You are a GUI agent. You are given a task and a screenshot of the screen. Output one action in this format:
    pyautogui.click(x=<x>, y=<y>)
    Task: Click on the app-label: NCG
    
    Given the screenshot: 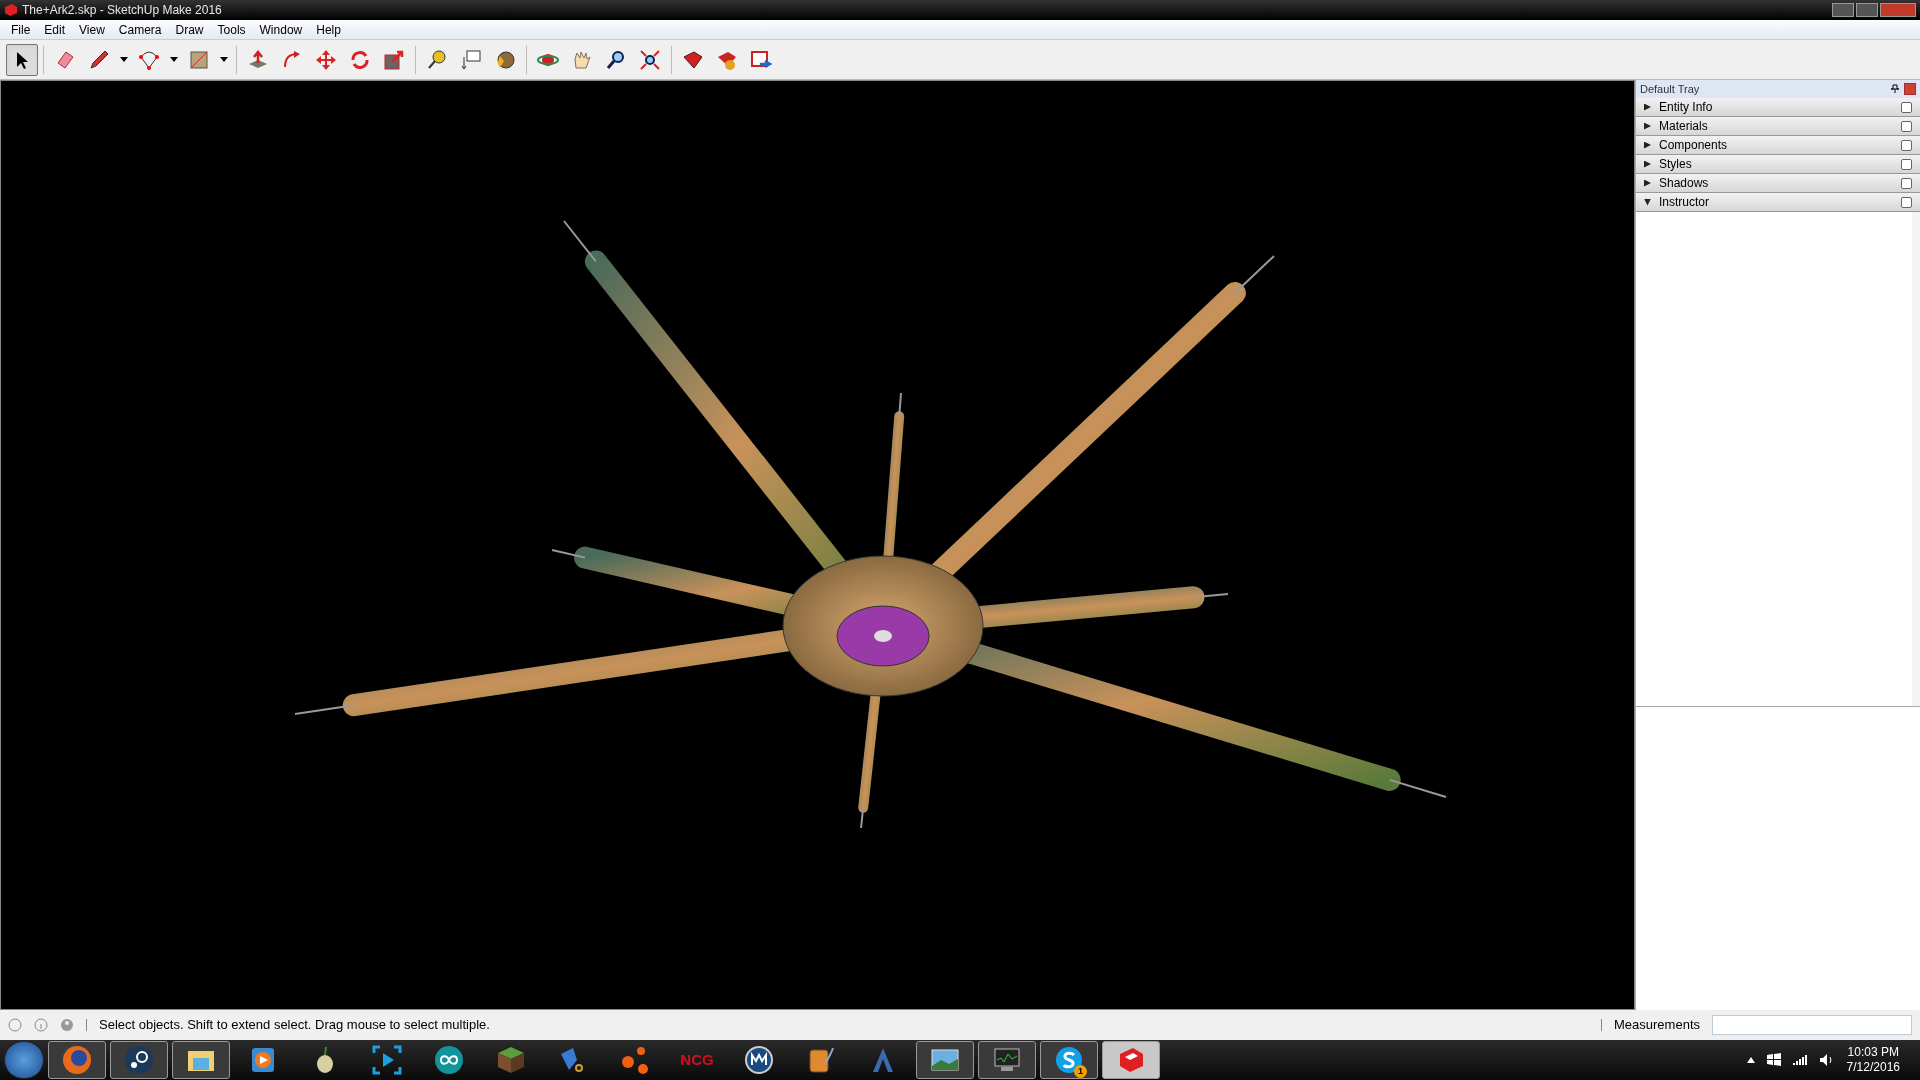 What is the action you would take?
    pyautogui.click(x=697, y=1059)
    